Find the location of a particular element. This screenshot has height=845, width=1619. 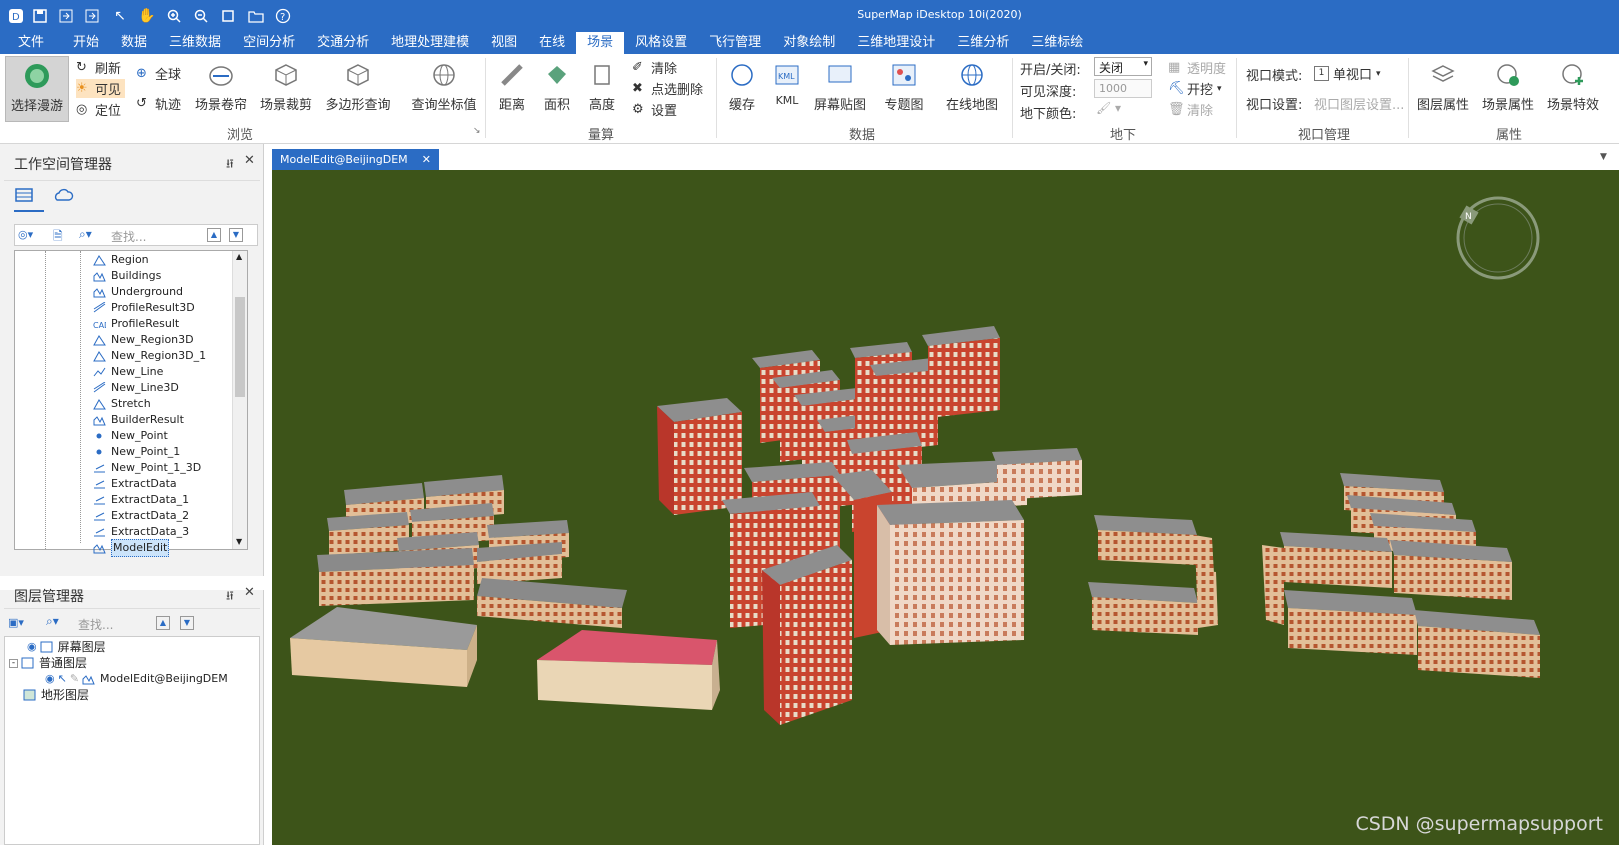

scene-tab: ModelEdit@BeijingDEM ✕ is located at coordinates (355, 159).